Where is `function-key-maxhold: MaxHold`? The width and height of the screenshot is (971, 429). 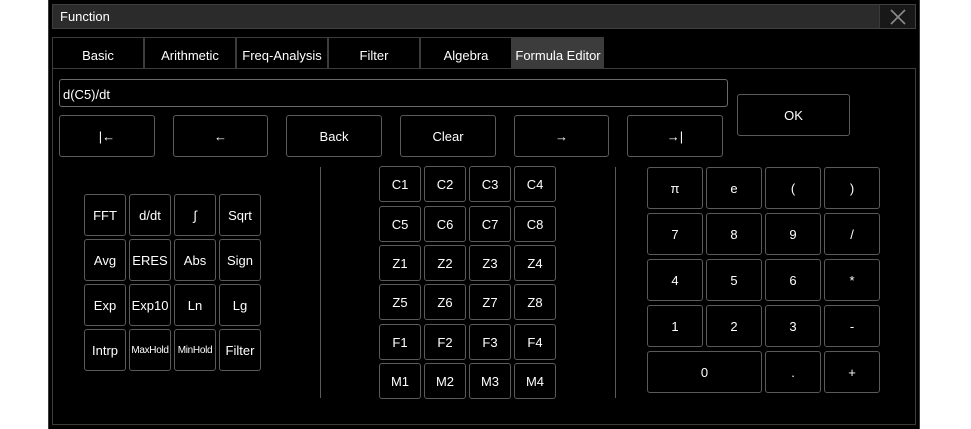
function-key-maxhold: MaxHold is located at coordinates (150, 350).